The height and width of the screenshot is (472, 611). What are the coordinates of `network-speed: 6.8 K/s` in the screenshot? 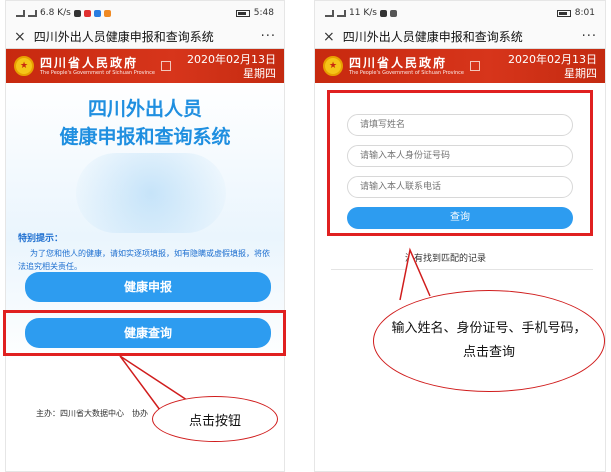 It's located at (55, 13).